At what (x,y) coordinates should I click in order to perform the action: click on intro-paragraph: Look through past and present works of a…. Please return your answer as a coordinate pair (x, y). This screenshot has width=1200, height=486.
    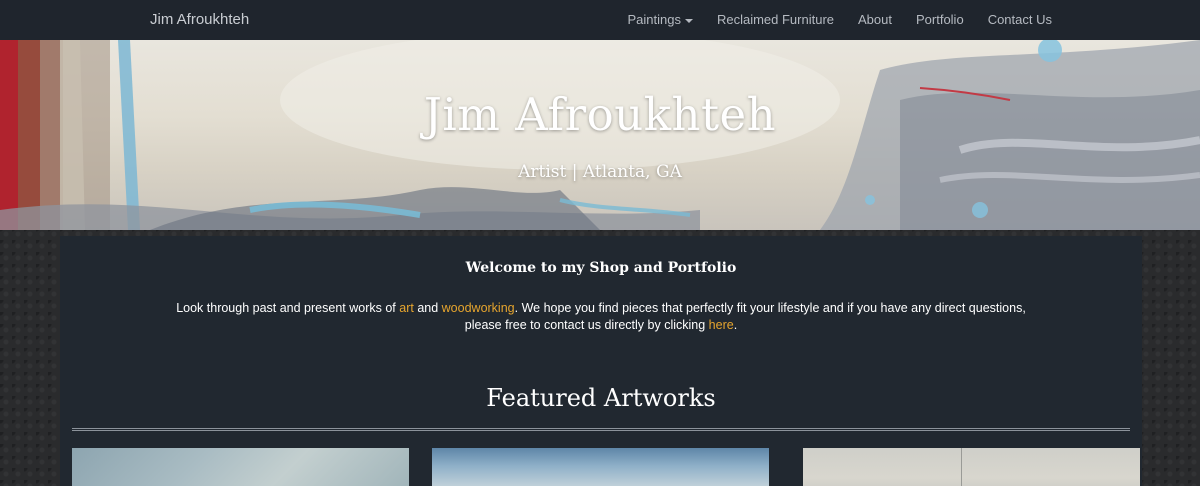
    Looking at the image, I should click on (601, 317).